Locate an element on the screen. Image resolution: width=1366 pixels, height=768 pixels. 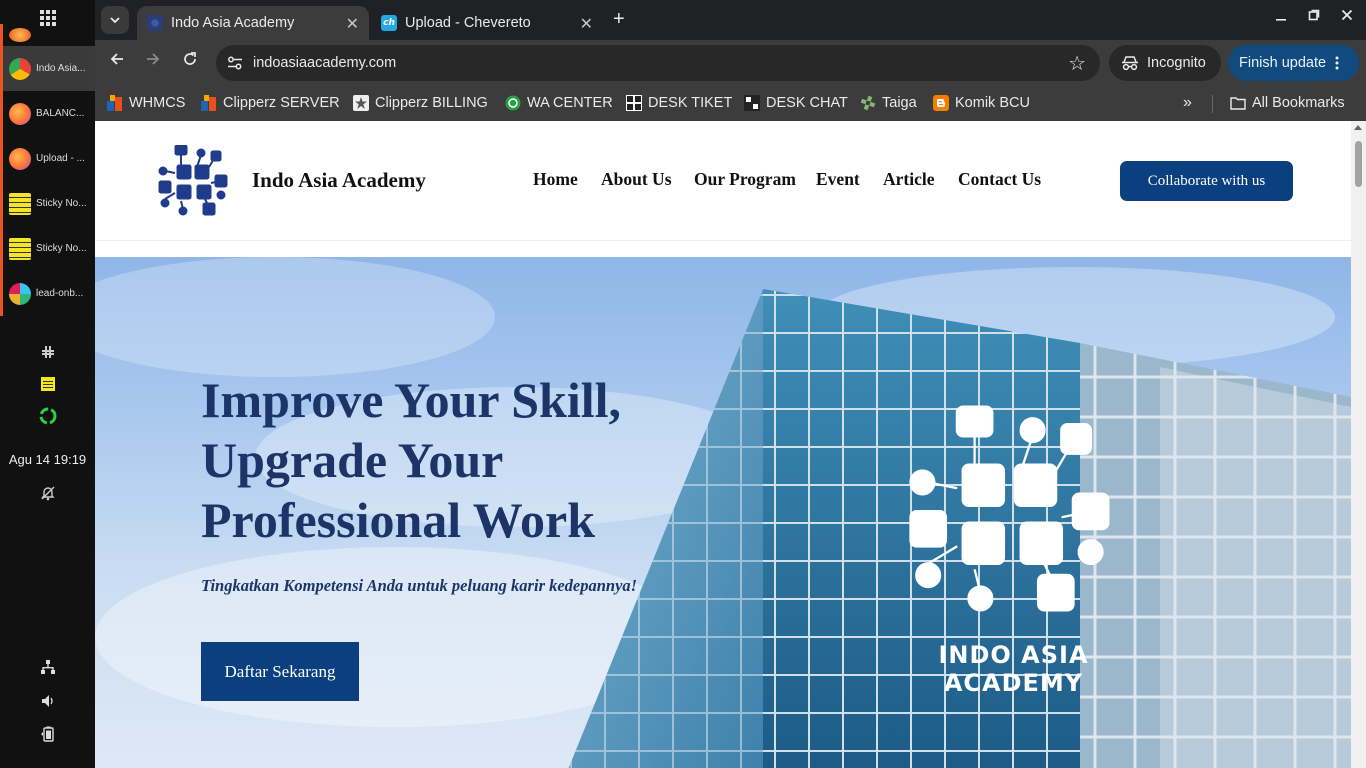
all-bookmarks-button: All Bookmarks is located at coordinates (1287, 103).